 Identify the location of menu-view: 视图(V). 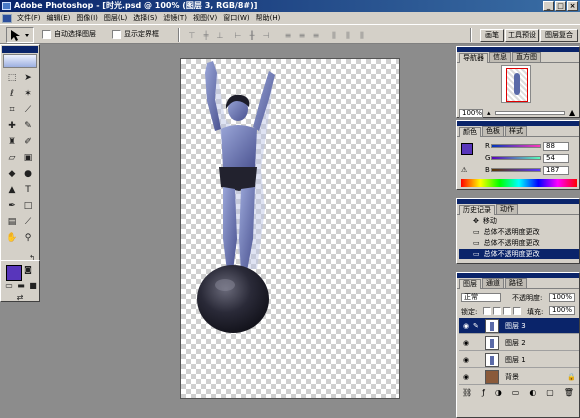
(205, 18).